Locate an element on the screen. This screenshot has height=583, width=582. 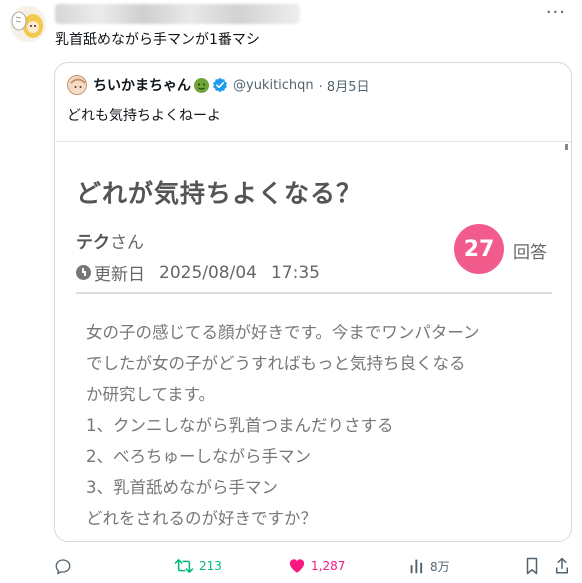
views-button: 8万 is located at coordinates (429, 566).